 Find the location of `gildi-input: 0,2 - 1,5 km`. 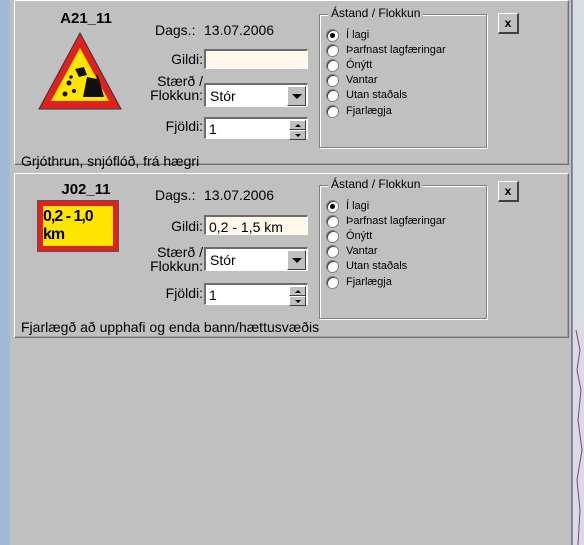

gildi-input: 0,2 - 1,5 km is located at coordinates (256, 225).